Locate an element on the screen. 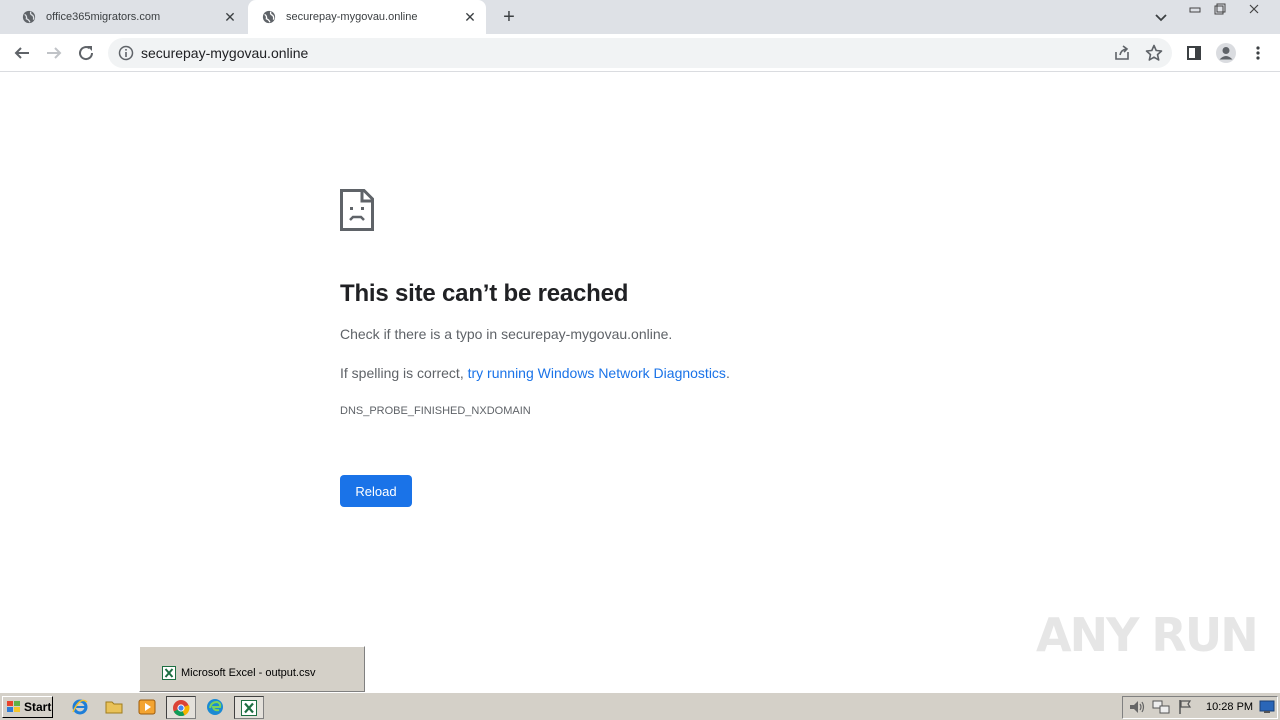  close-window-icon is located at coordinates (1254, 9).